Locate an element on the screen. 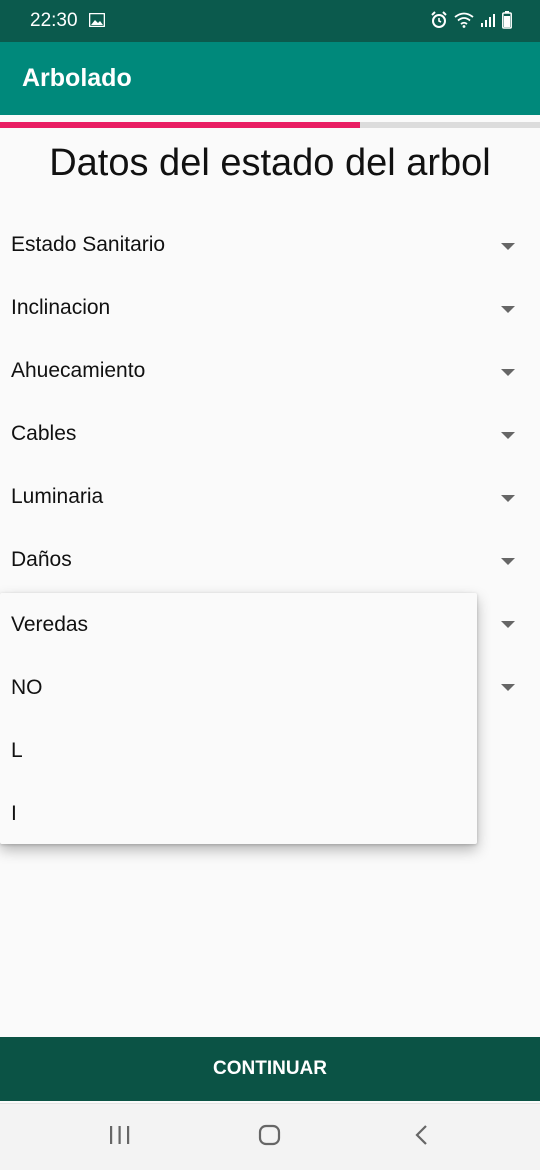 This screenshot has height=1170, width=540. progress-bar is located at coordinates (270, 125).